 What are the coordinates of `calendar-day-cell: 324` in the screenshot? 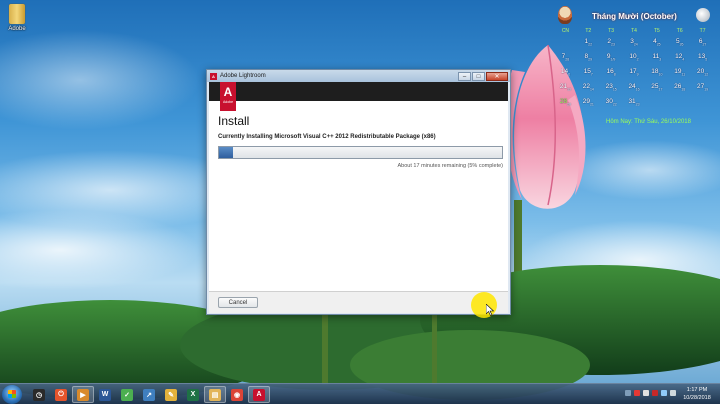 It's located at (634, 45).